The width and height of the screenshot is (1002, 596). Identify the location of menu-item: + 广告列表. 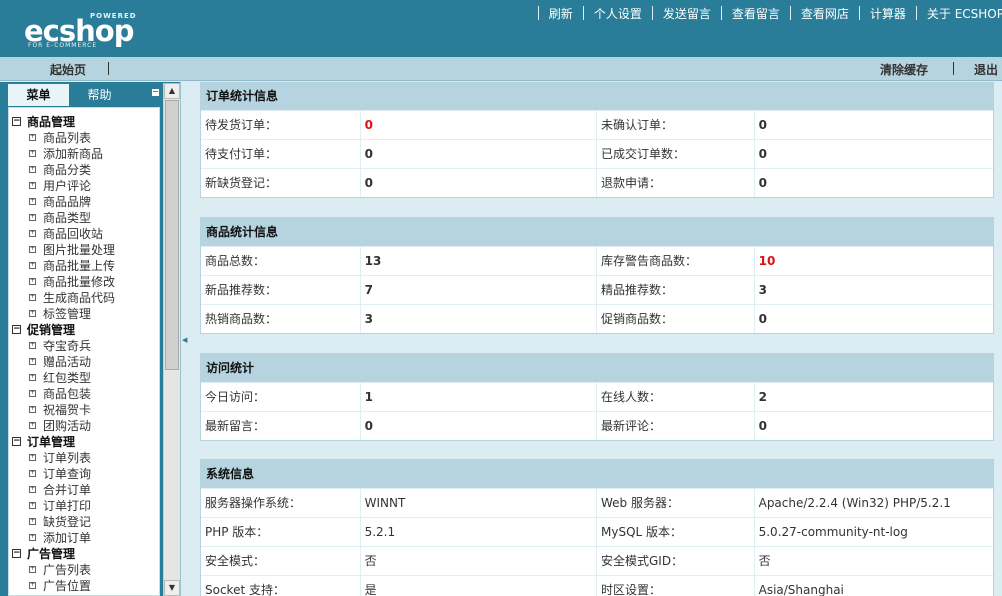
(84, 570).